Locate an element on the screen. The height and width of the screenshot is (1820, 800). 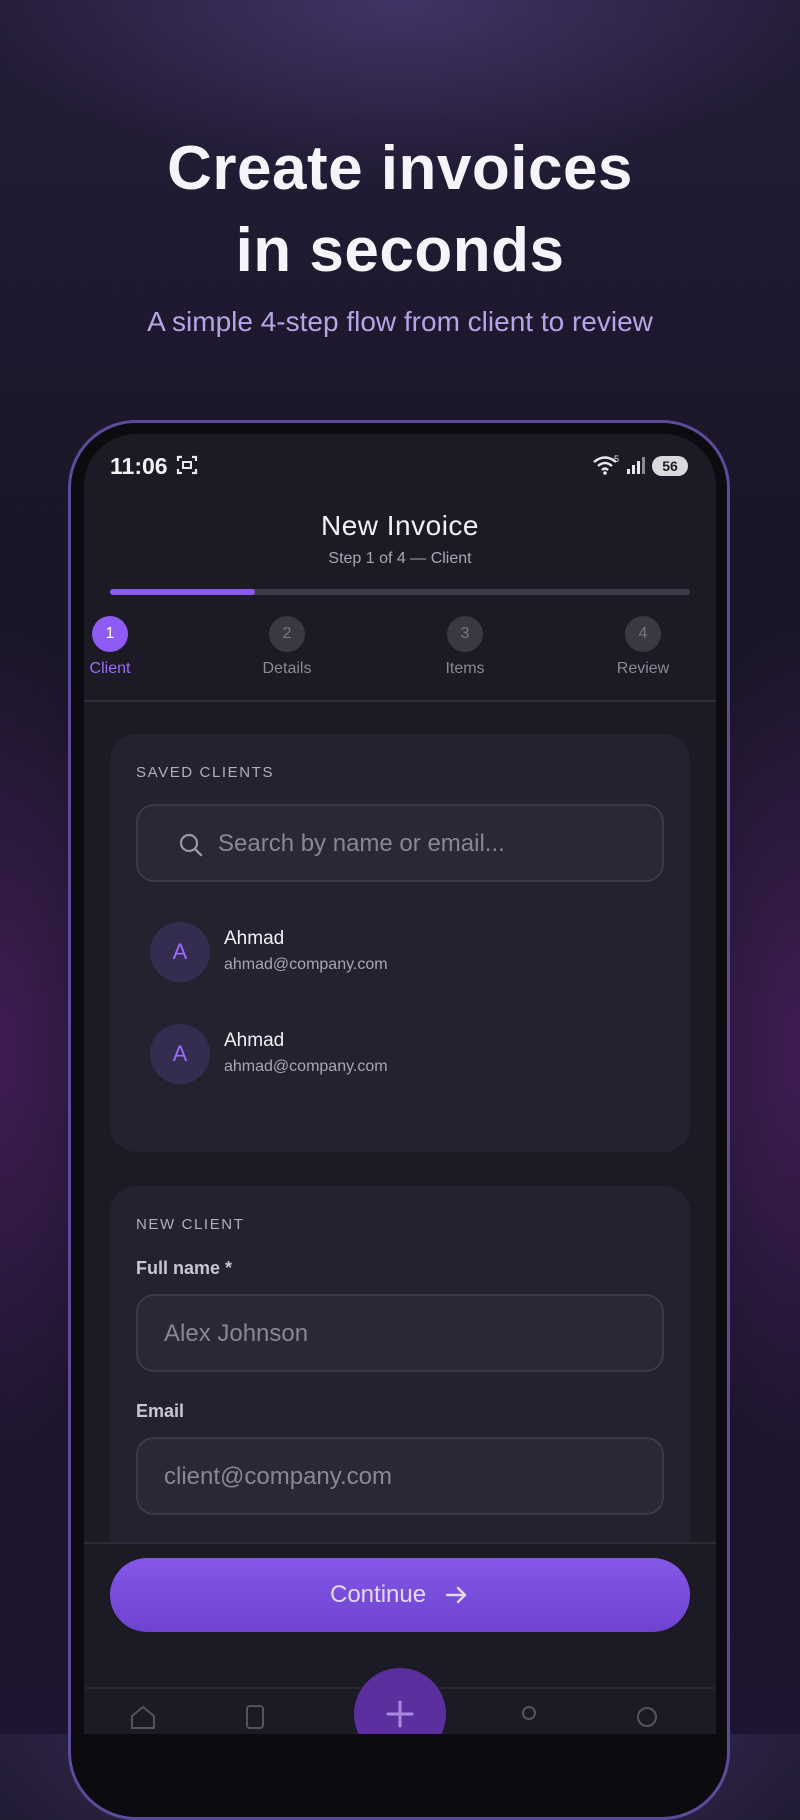
wifi-badge: 5 is located at coordinates (616, 459).